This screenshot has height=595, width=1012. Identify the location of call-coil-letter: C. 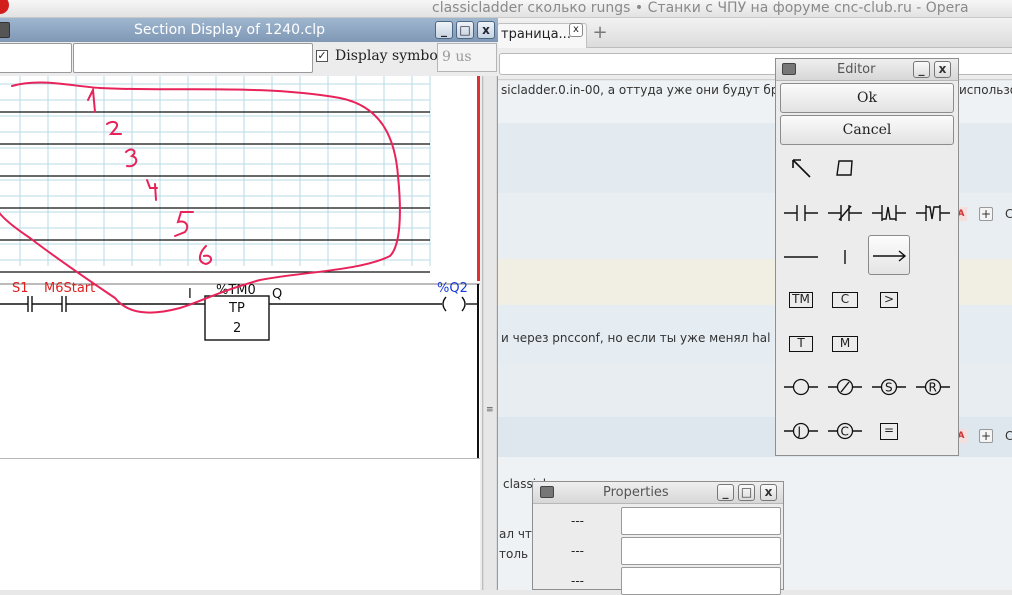
(845, 432).